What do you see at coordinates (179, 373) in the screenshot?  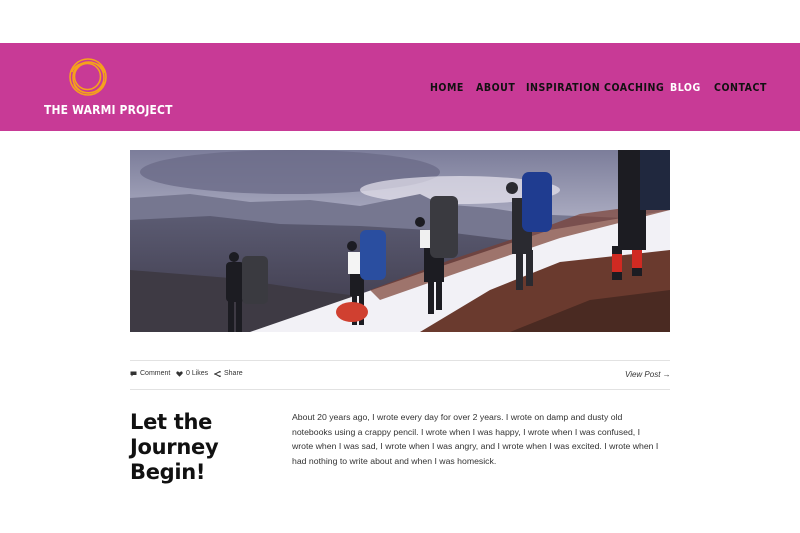 I see `heart-icon` at bounding box center [179, 373].